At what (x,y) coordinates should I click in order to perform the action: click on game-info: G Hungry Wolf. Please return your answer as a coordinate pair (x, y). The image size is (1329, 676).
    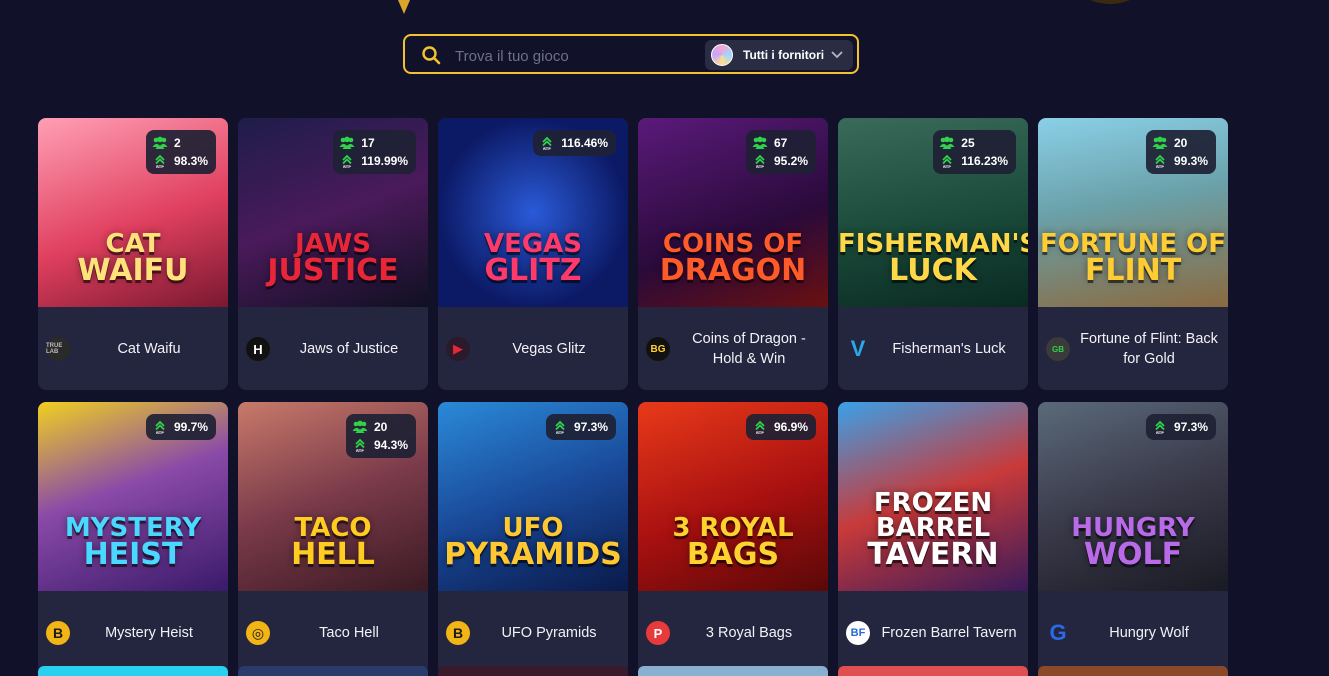
    Looking at the image, I should click on (1133, 632).